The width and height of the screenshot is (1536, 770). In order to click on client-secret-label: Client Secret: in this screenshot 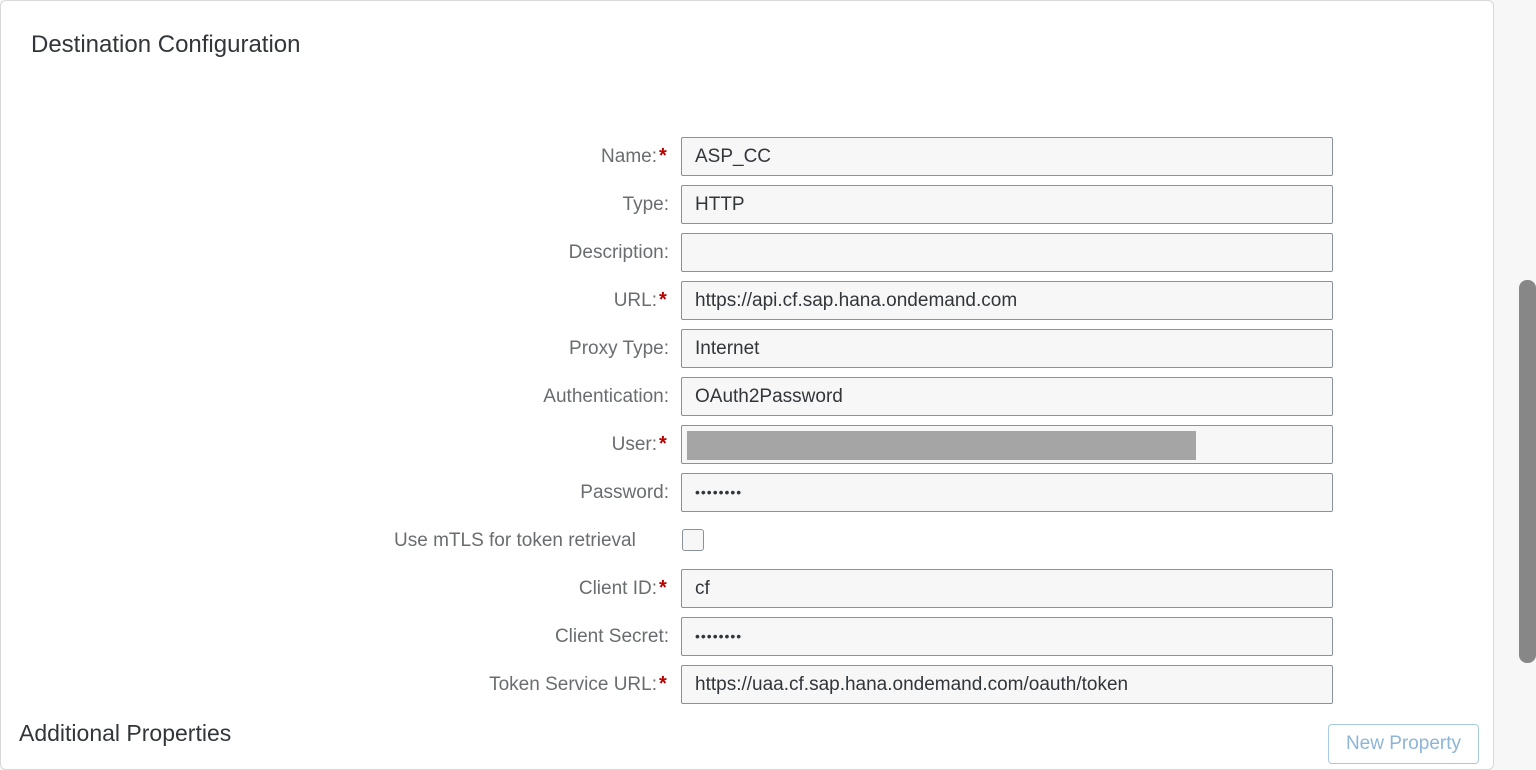, I will do `click(611, 636)`.